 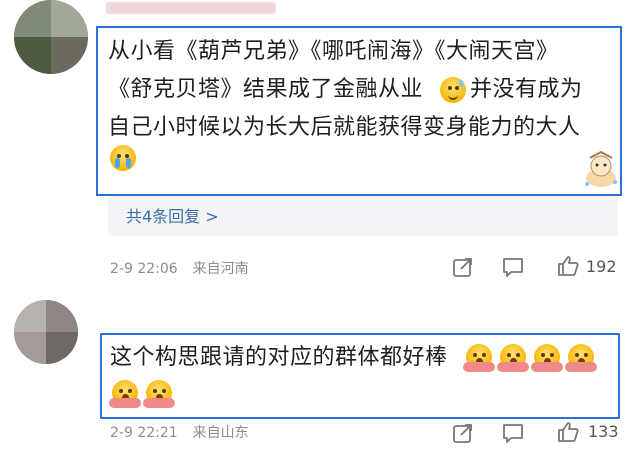 I want to click on comment-meta: 2-9 22:21 来自山东, so click(x=179, y=432).